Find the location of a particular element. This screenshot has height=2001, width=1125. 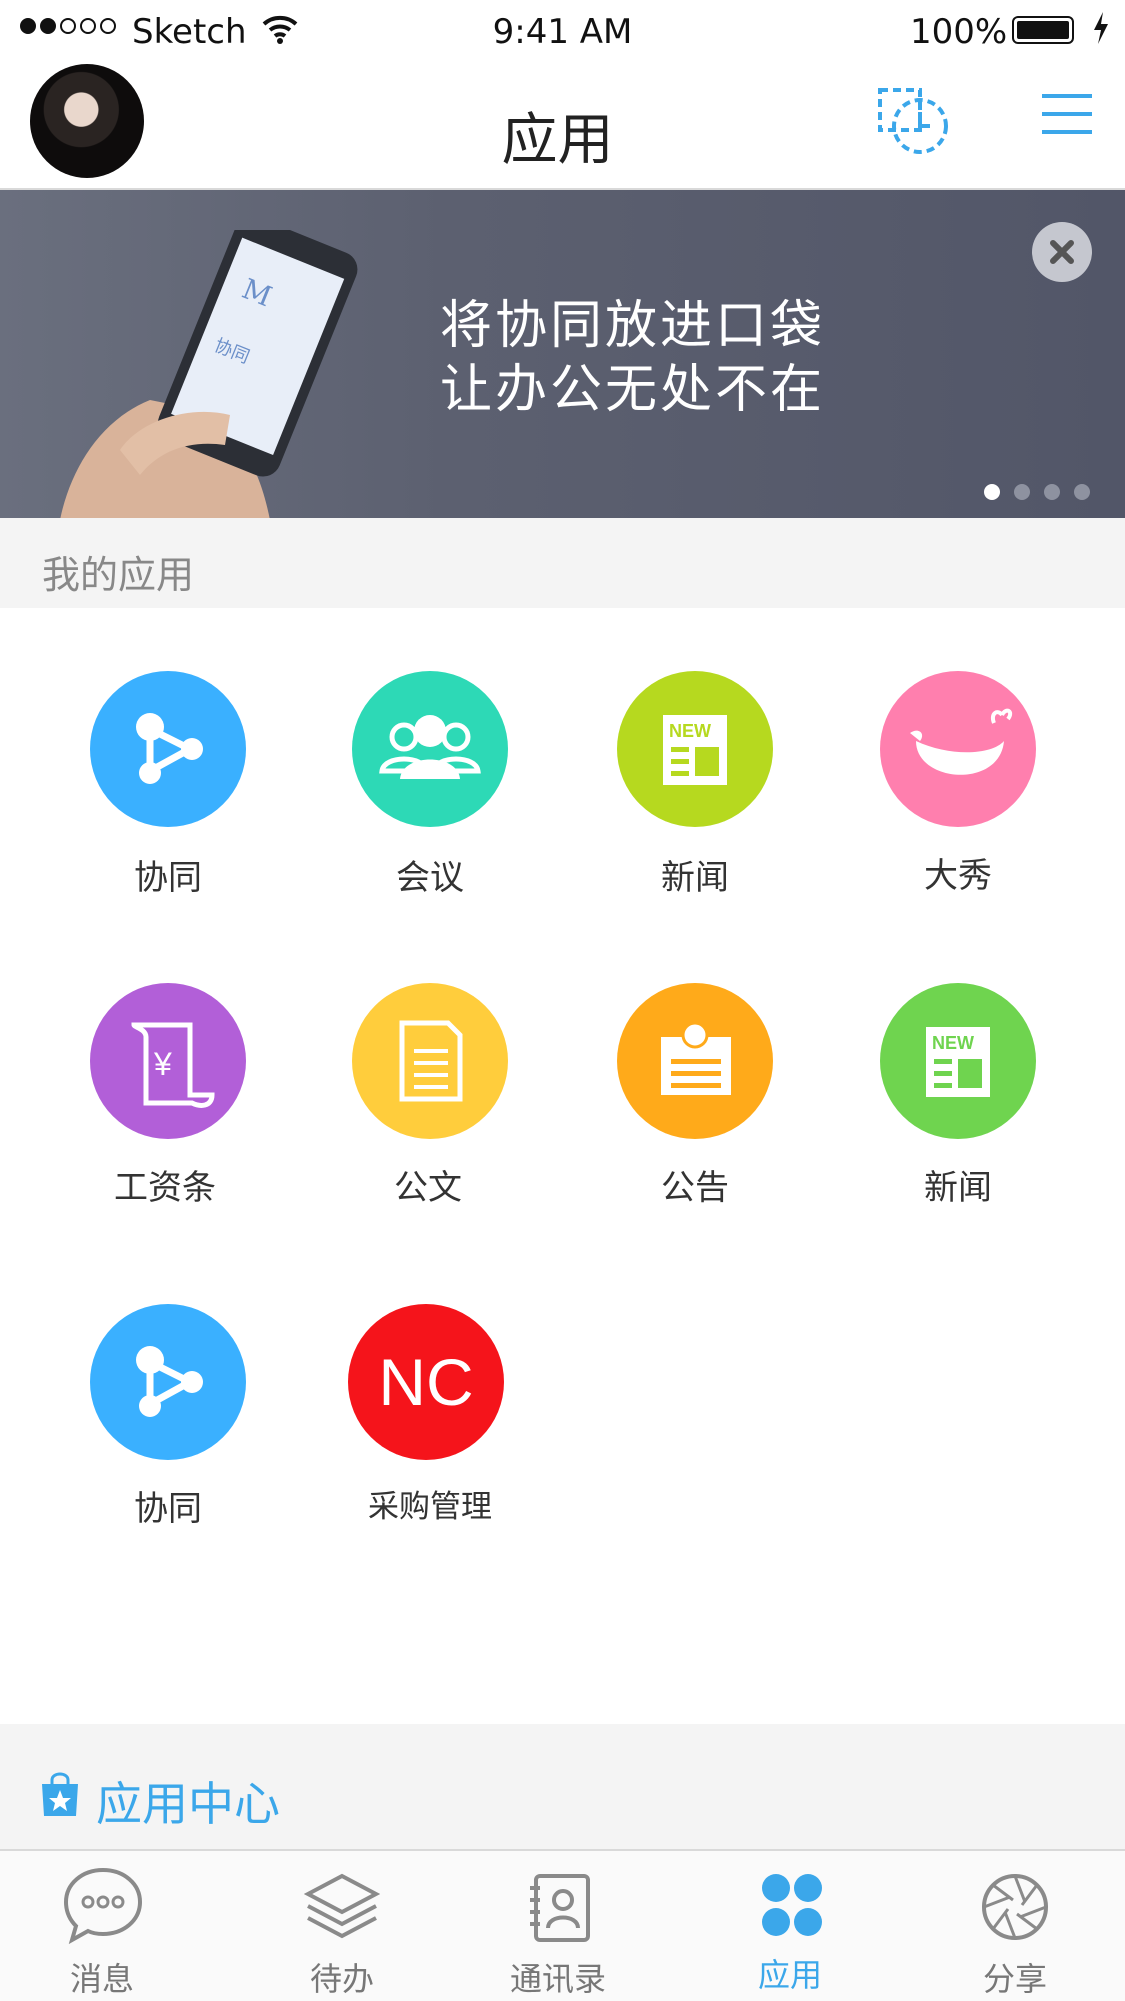

app-label: 公文 is located at coordinates (428, 1188).